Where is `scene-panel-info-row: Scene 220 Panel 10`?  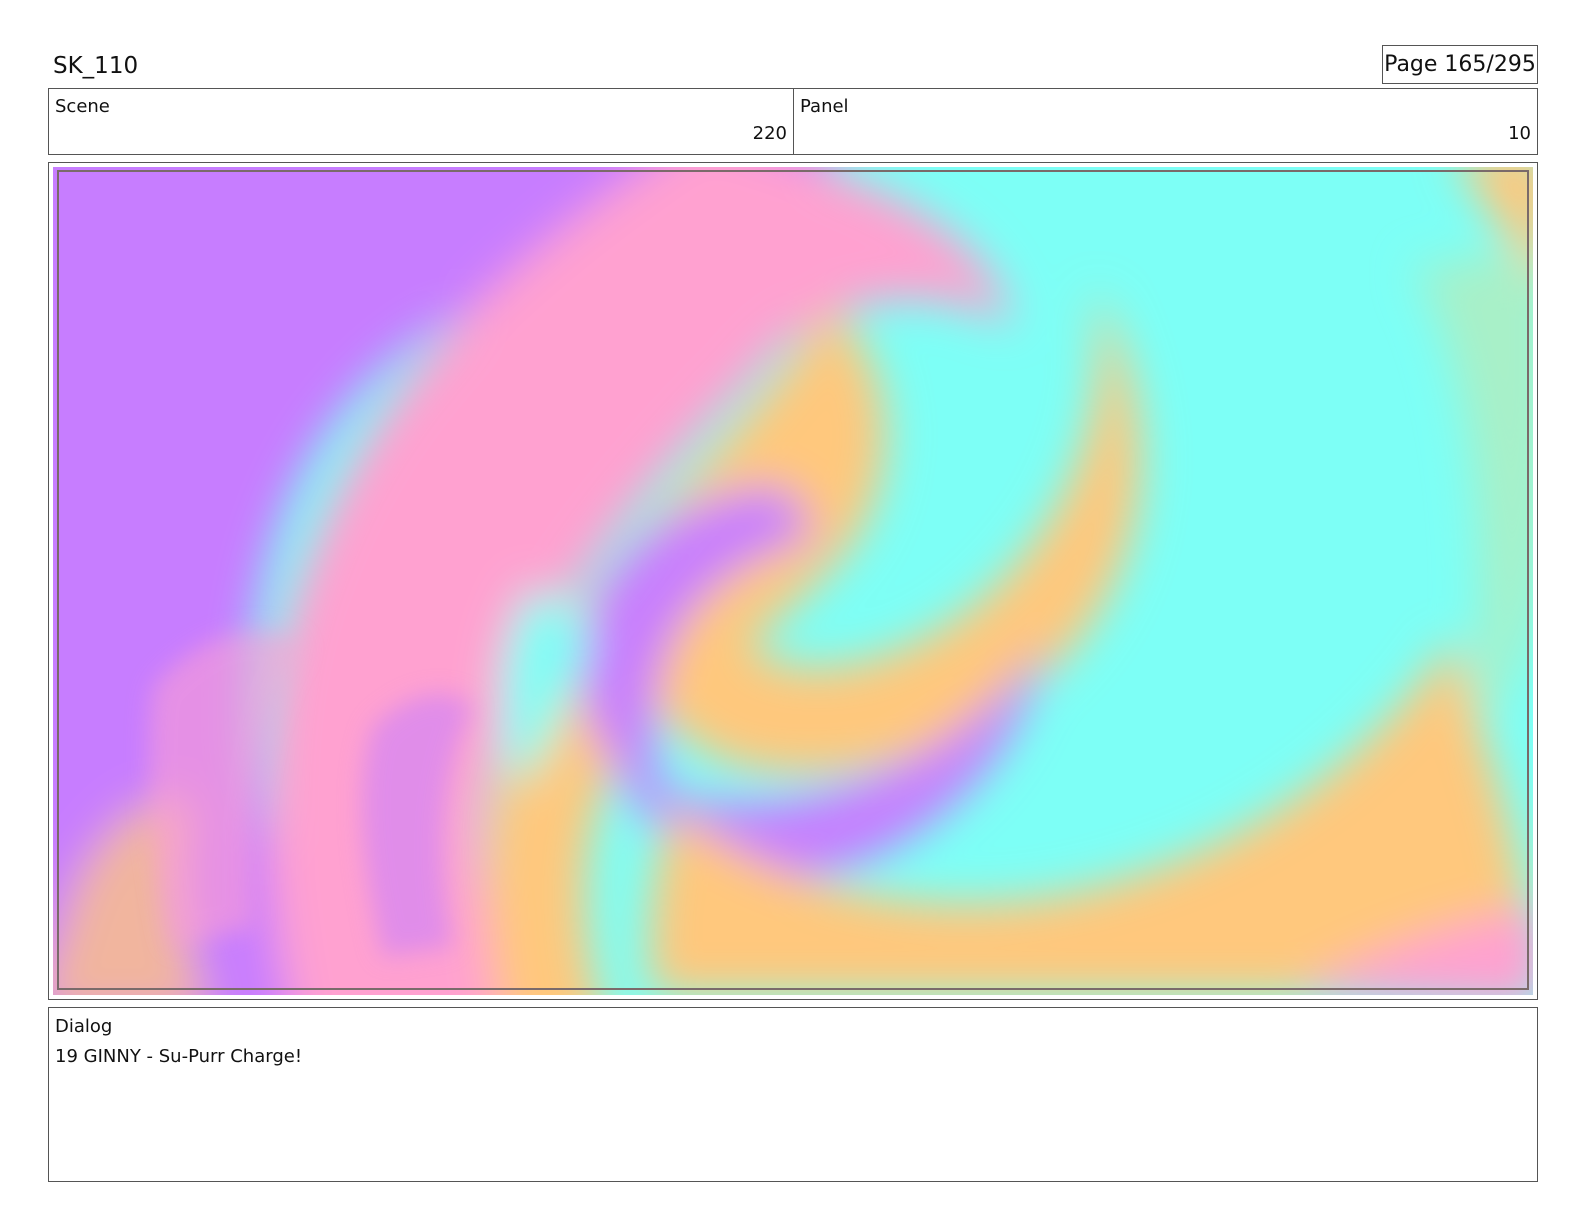
scene-panel-info-row: Scene 220 Panel 10 is located at coordinates (793, 121).